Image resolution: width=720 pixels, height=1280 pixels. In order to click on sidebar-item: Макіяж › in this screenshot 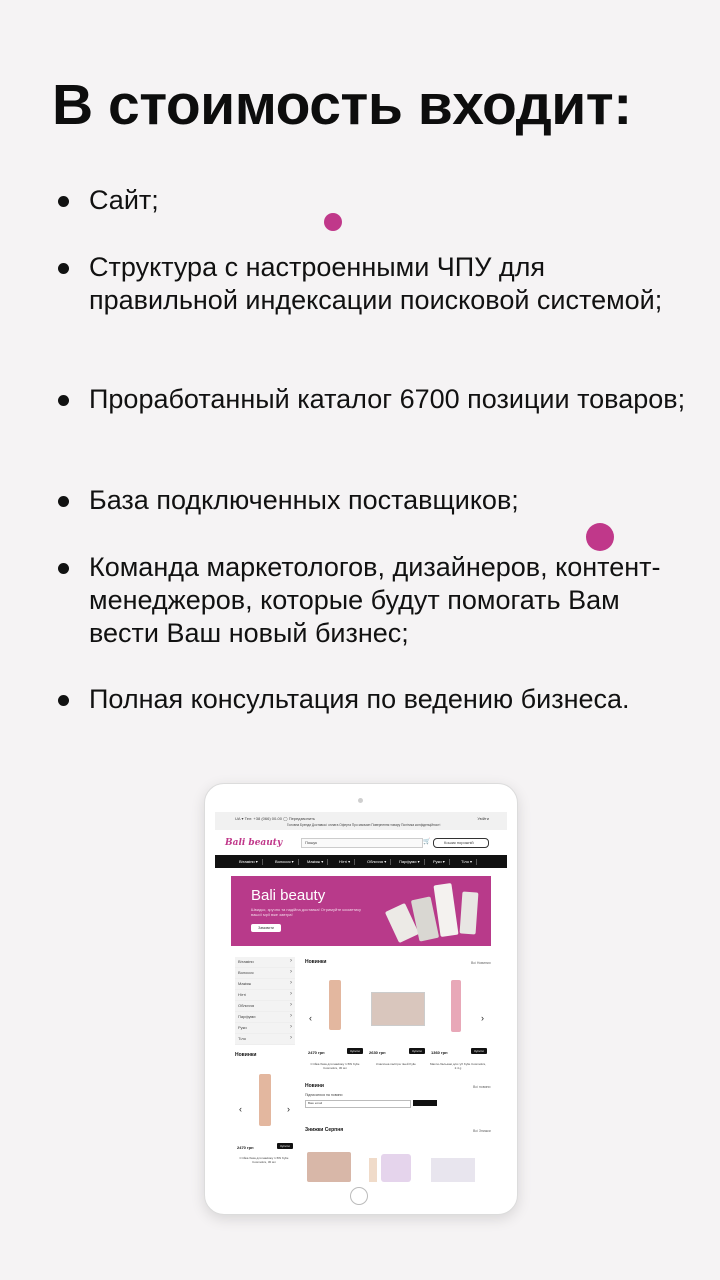, I will do `click(265, 984)`.